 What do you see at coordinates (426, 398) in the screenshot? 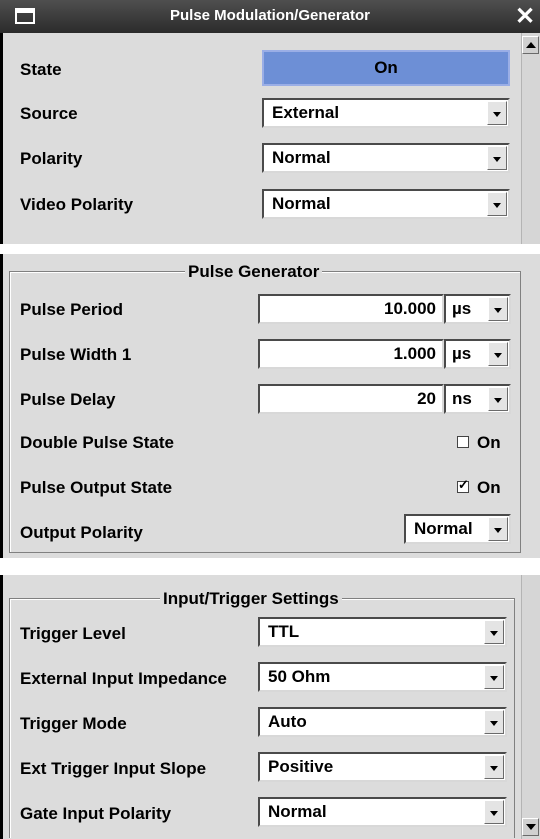
I see `pulse-delay-value: 20` at bounding box center [426, 398].